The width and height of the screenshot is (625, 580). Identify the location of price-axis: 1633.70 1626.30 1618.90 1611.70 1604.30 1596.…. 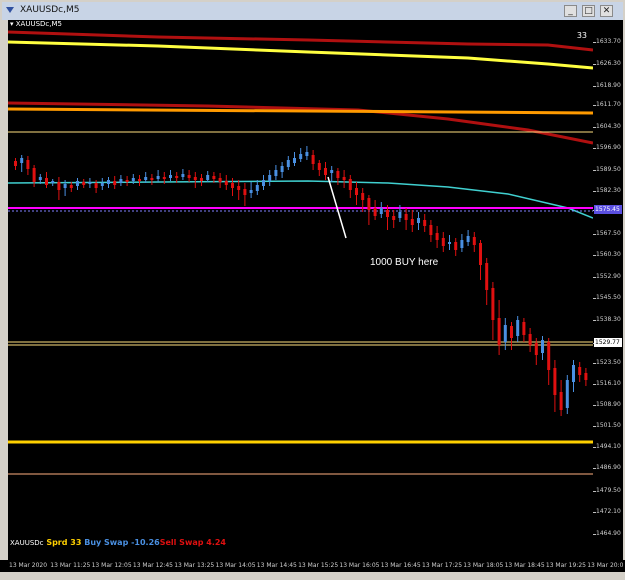
(608, 295).